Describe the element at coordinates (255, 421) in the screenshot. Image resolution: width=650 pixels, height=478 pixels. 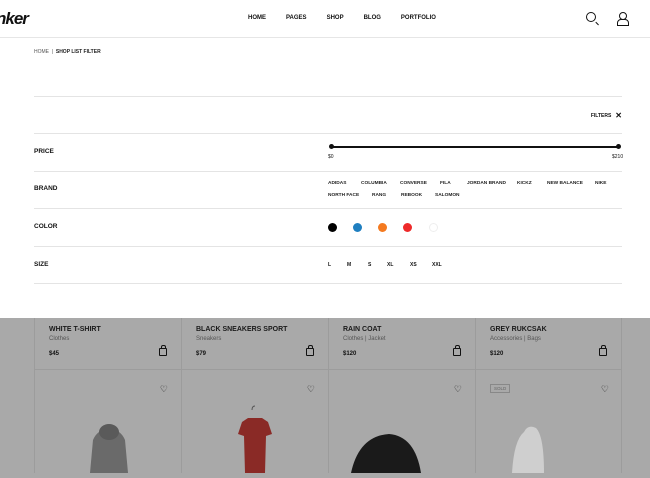
I see `product-image-tshirt: ♡` at that location.